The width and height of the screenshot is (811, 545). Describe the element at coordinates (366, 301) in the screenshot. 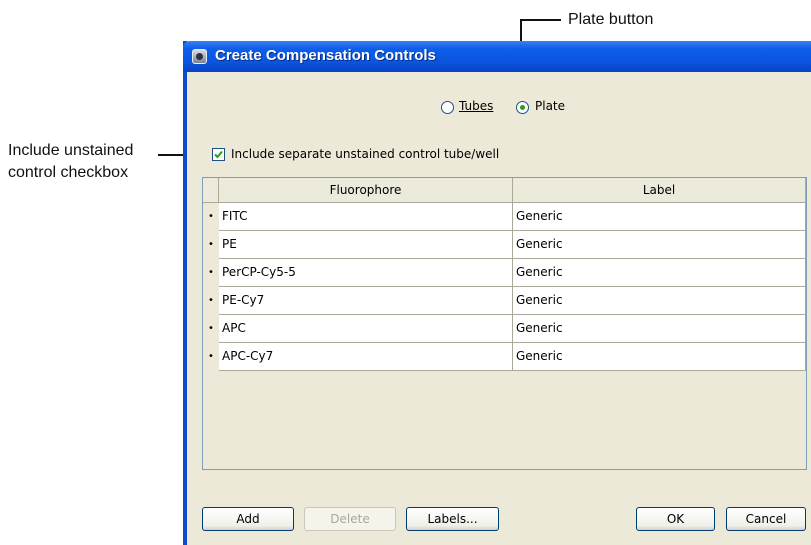

I see `fluorophore-cell: PE-Cy7` at that location.